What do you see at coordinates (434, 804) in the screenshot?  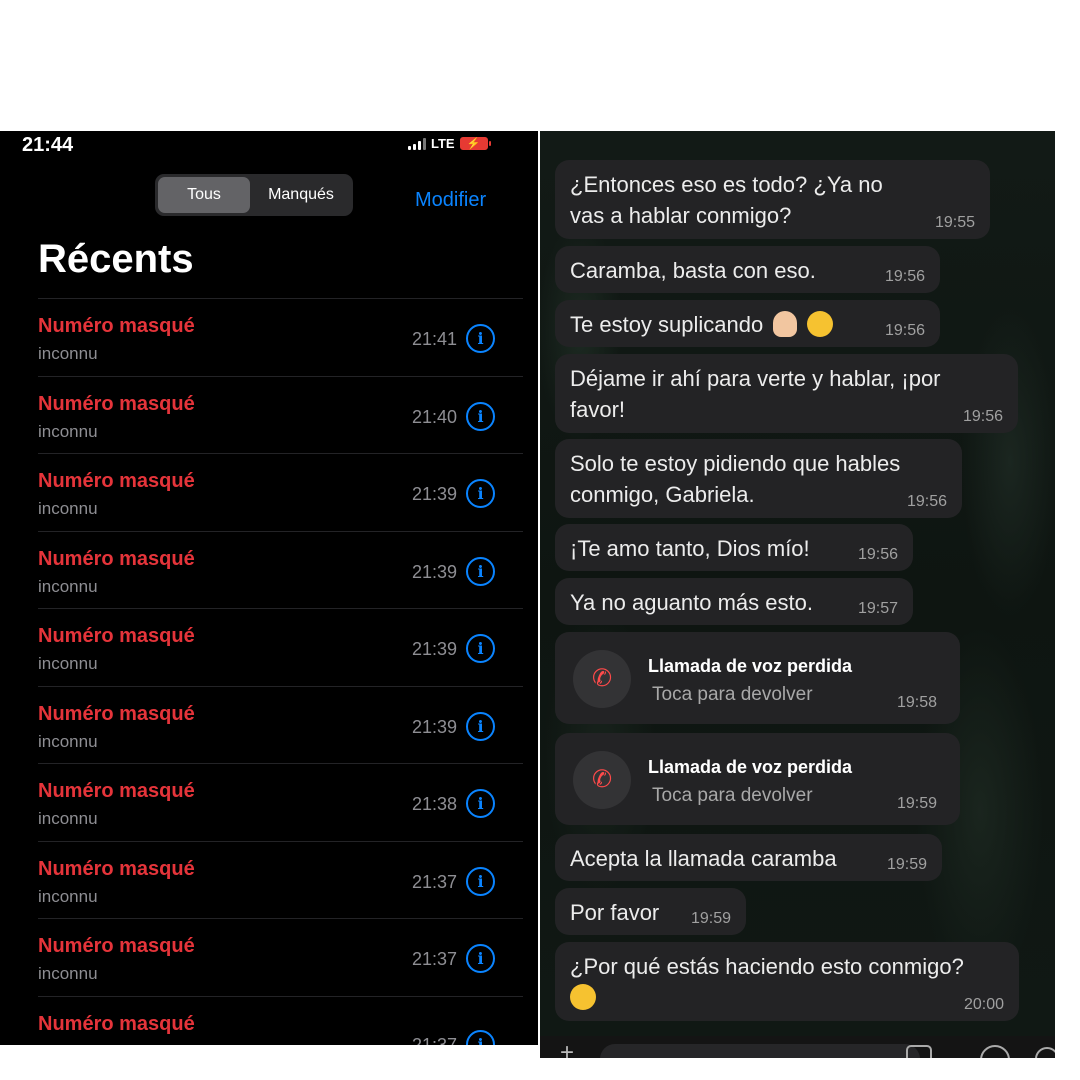 I see `call-time: 21:38` at bounding box center [434, 804].